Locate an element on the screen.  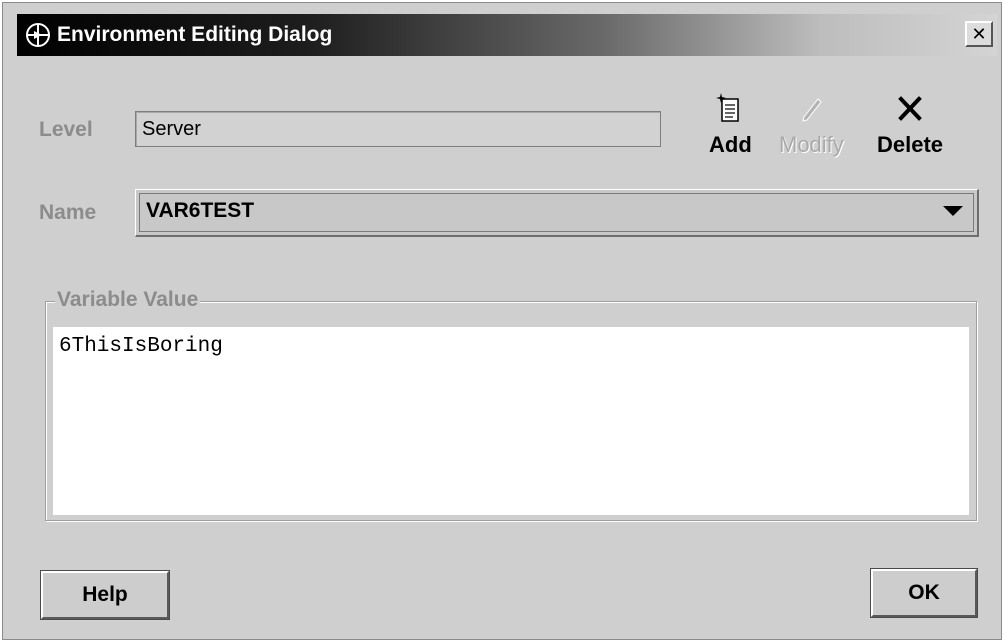
pencil-icon is located at coordinates (812, 110).